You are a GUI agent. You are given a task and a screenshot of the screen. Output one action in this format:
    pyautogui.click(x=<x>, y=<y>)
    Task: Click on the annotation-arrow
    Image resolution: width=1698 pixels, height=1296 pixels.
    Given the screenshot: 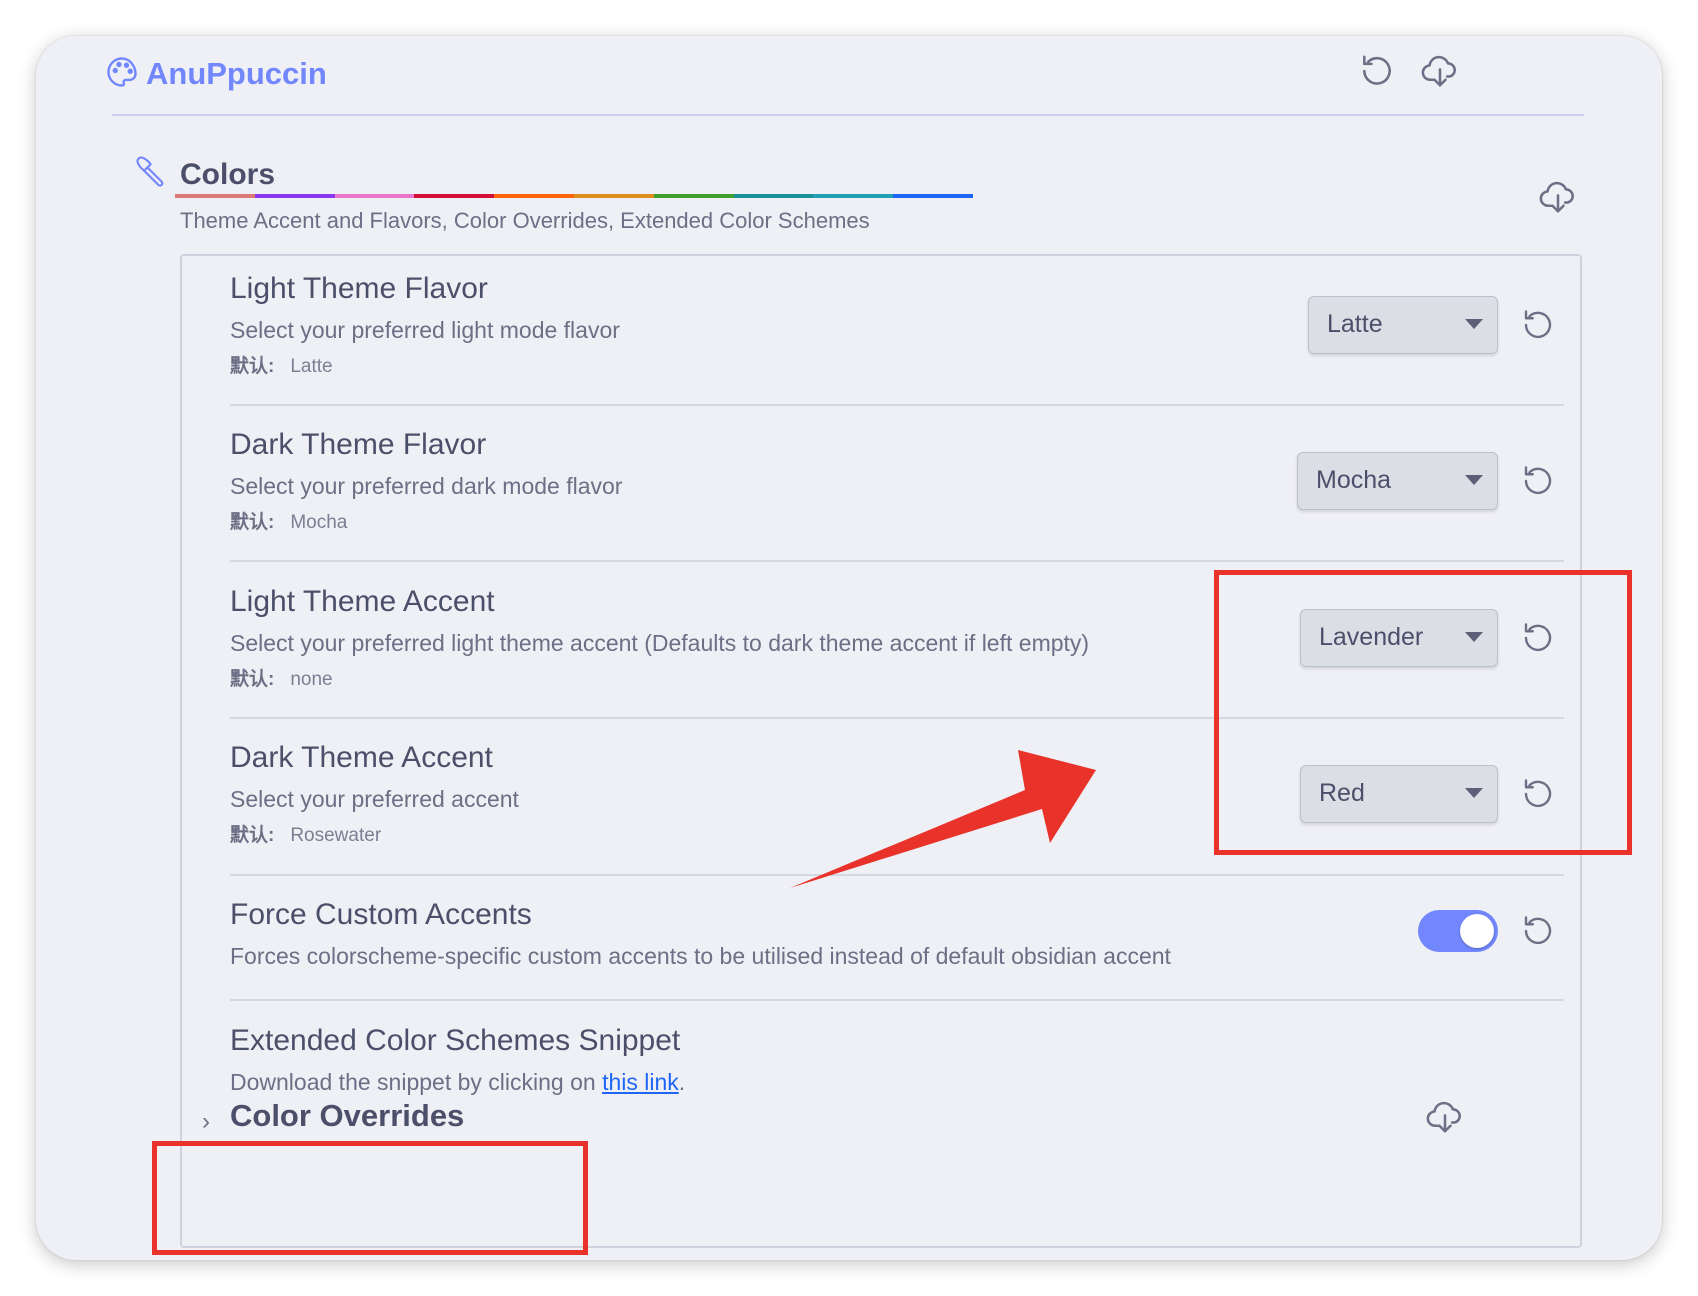 What is the action you would take?
    pyautogui.click(x=943, y=819)
    